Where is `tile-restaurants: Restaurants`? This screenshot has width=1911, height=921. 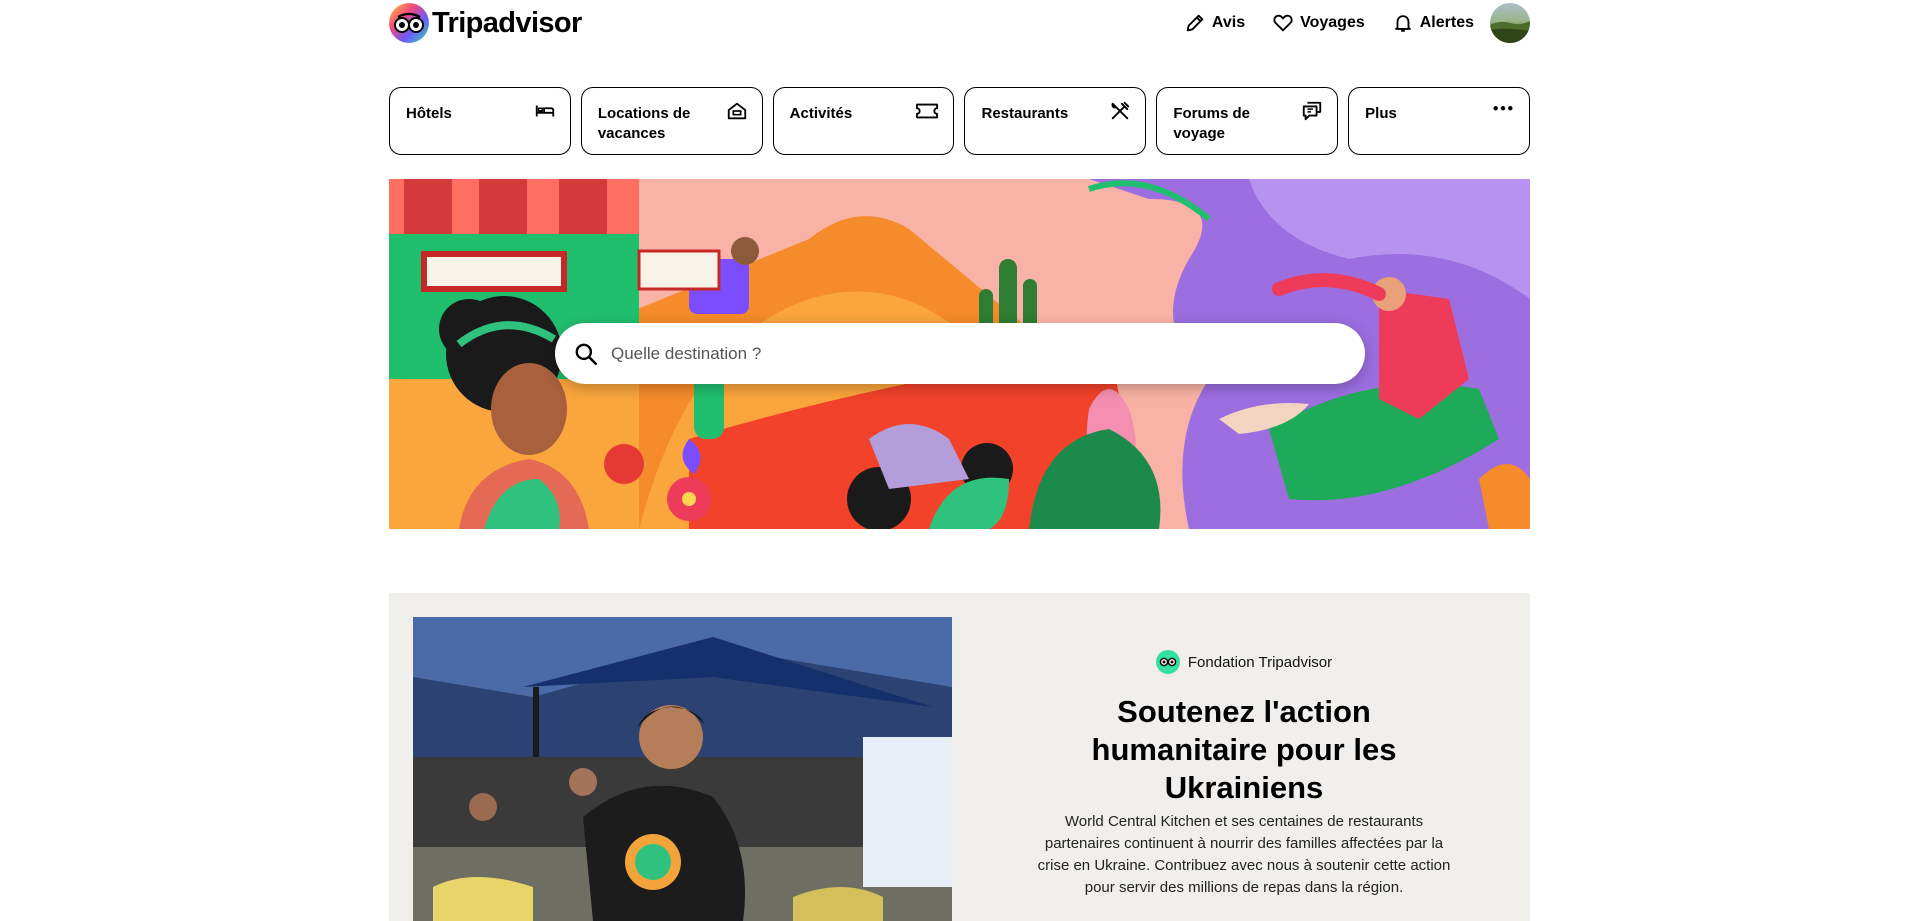
tile-restaurants: Restaurants is located at coordinates (1055, 121).